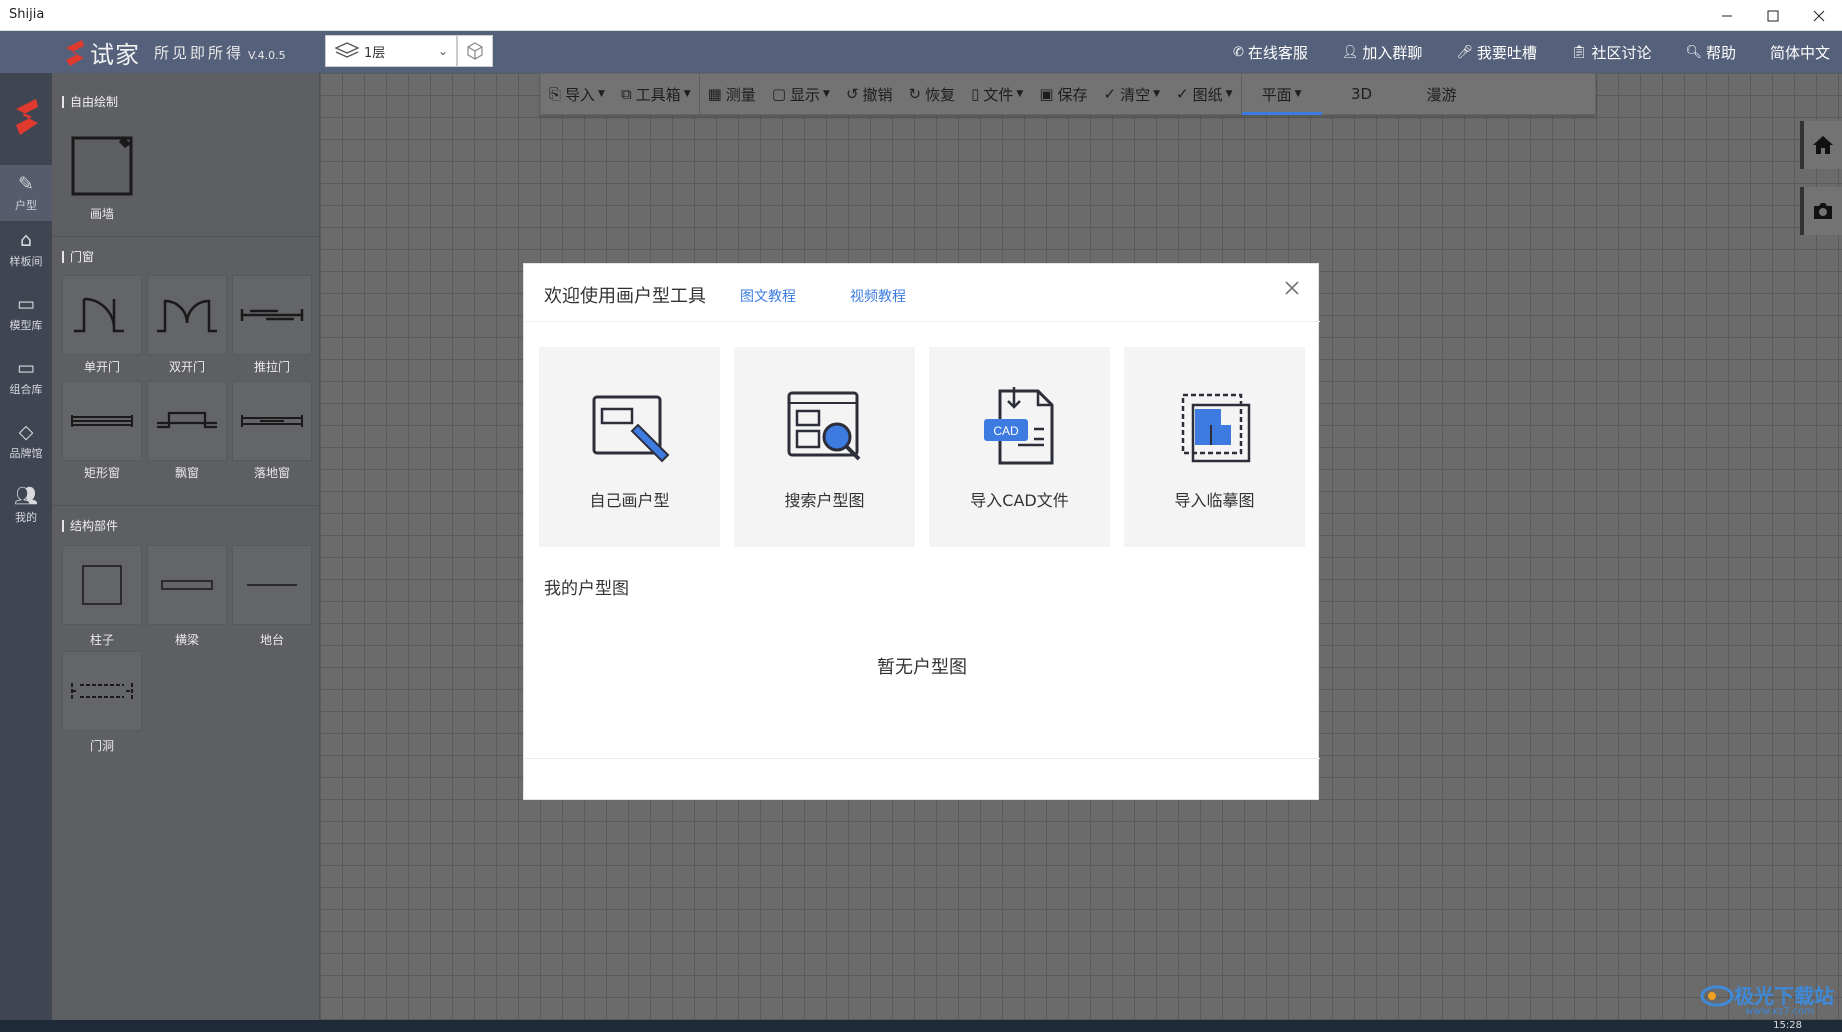 This screenshot has width=1842, height=1032. I want to click on home-view-button, so click(1821, 145).